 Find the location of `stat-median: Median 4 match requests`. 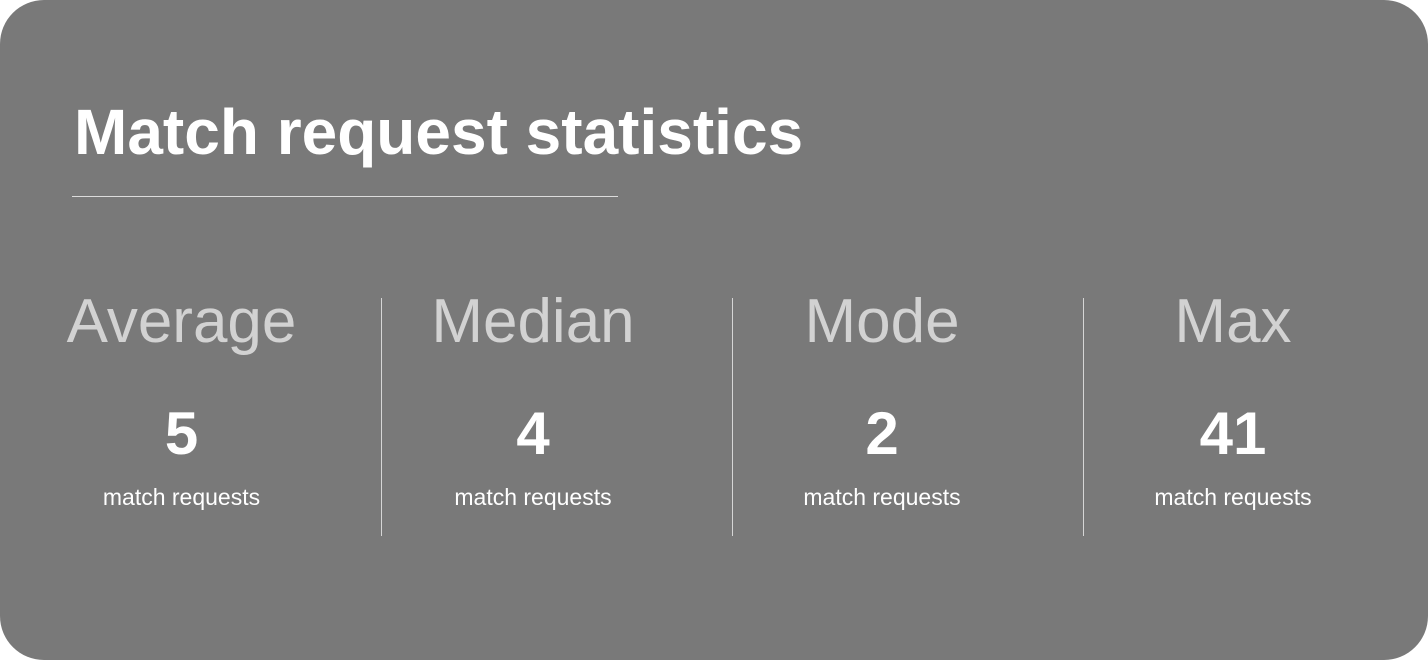

stat-median: Median 4 match requests is located at coordinates (556, 411).